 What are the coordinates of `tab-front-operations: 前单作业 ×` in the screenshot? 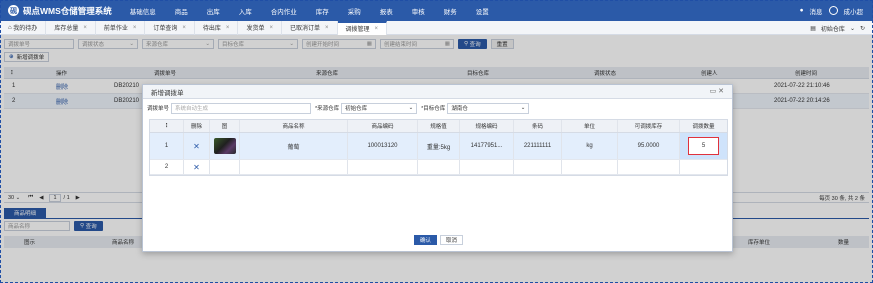 It's located at (121, 27).